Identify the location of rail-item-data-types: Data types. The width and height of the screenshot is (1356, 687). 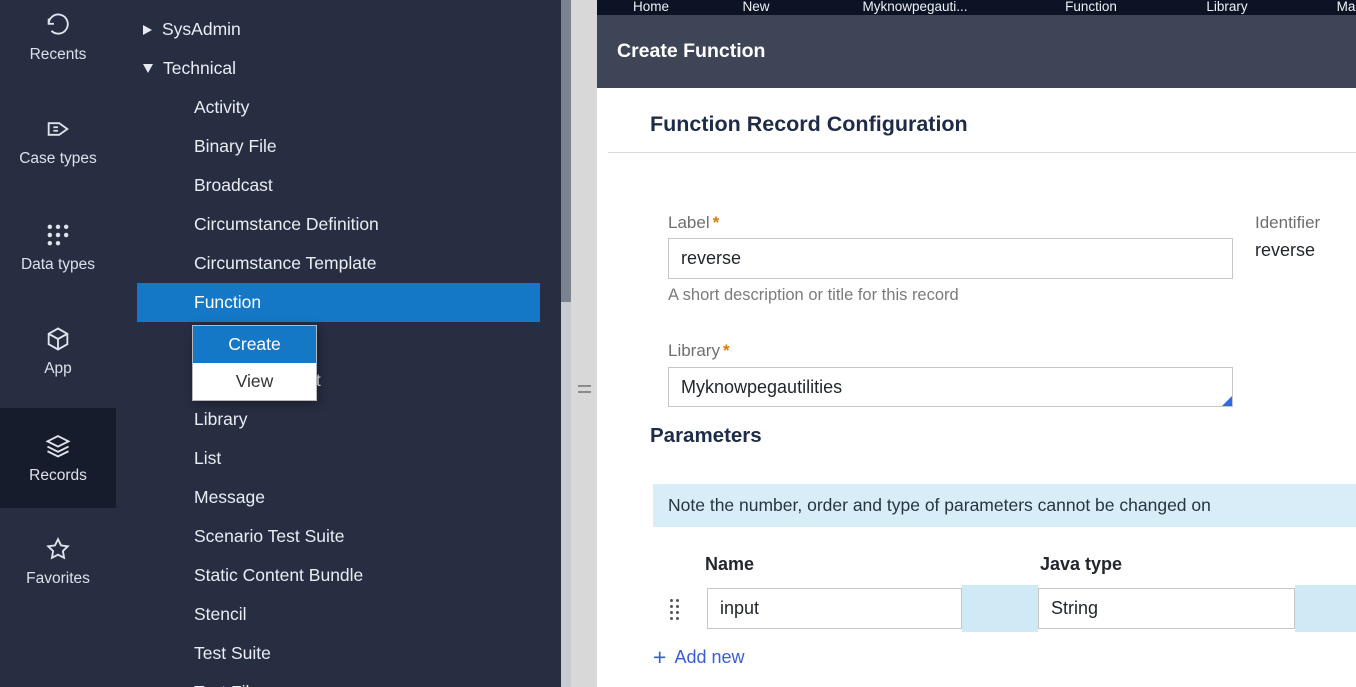
(58, 255).